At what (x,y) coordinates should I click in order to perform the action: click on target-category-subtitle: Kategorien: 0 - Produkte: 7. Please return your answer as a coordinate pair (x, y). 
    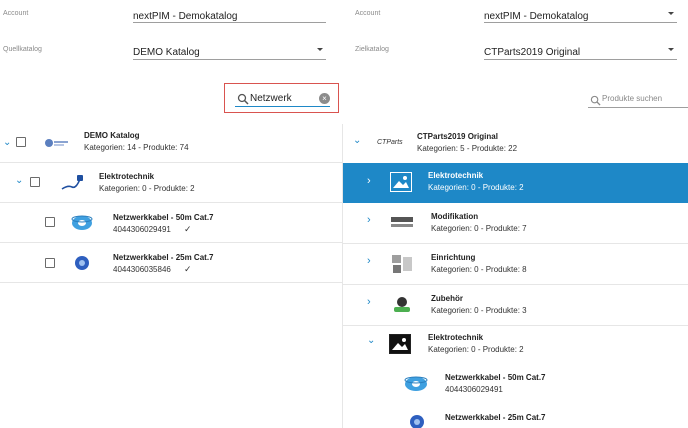
    Looking at the image, I should click on (479, 228).